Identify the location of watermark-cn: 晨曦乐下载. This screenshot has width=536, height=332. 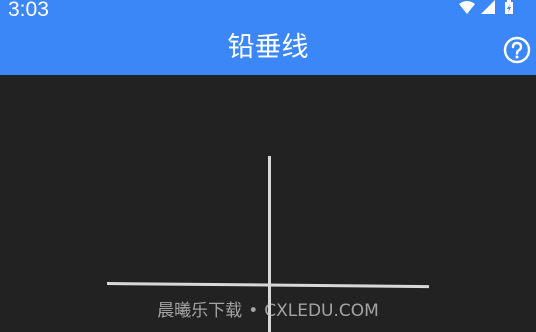
(200, 311).